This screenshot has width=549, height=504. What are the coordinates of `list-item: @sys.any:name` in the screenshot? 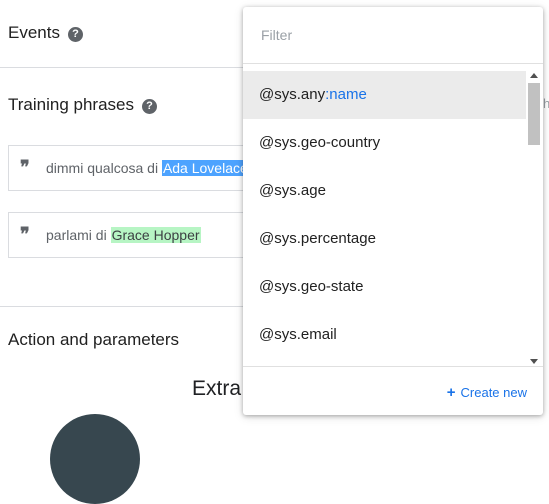 It's located at (384, 95).